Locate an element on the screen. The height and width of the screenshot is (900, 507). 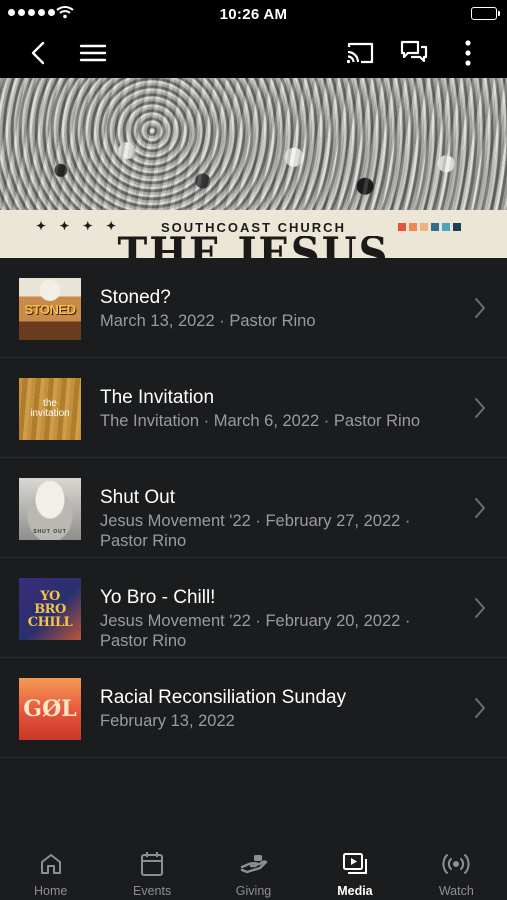
chat-icon is located at coordinates (414, 51).